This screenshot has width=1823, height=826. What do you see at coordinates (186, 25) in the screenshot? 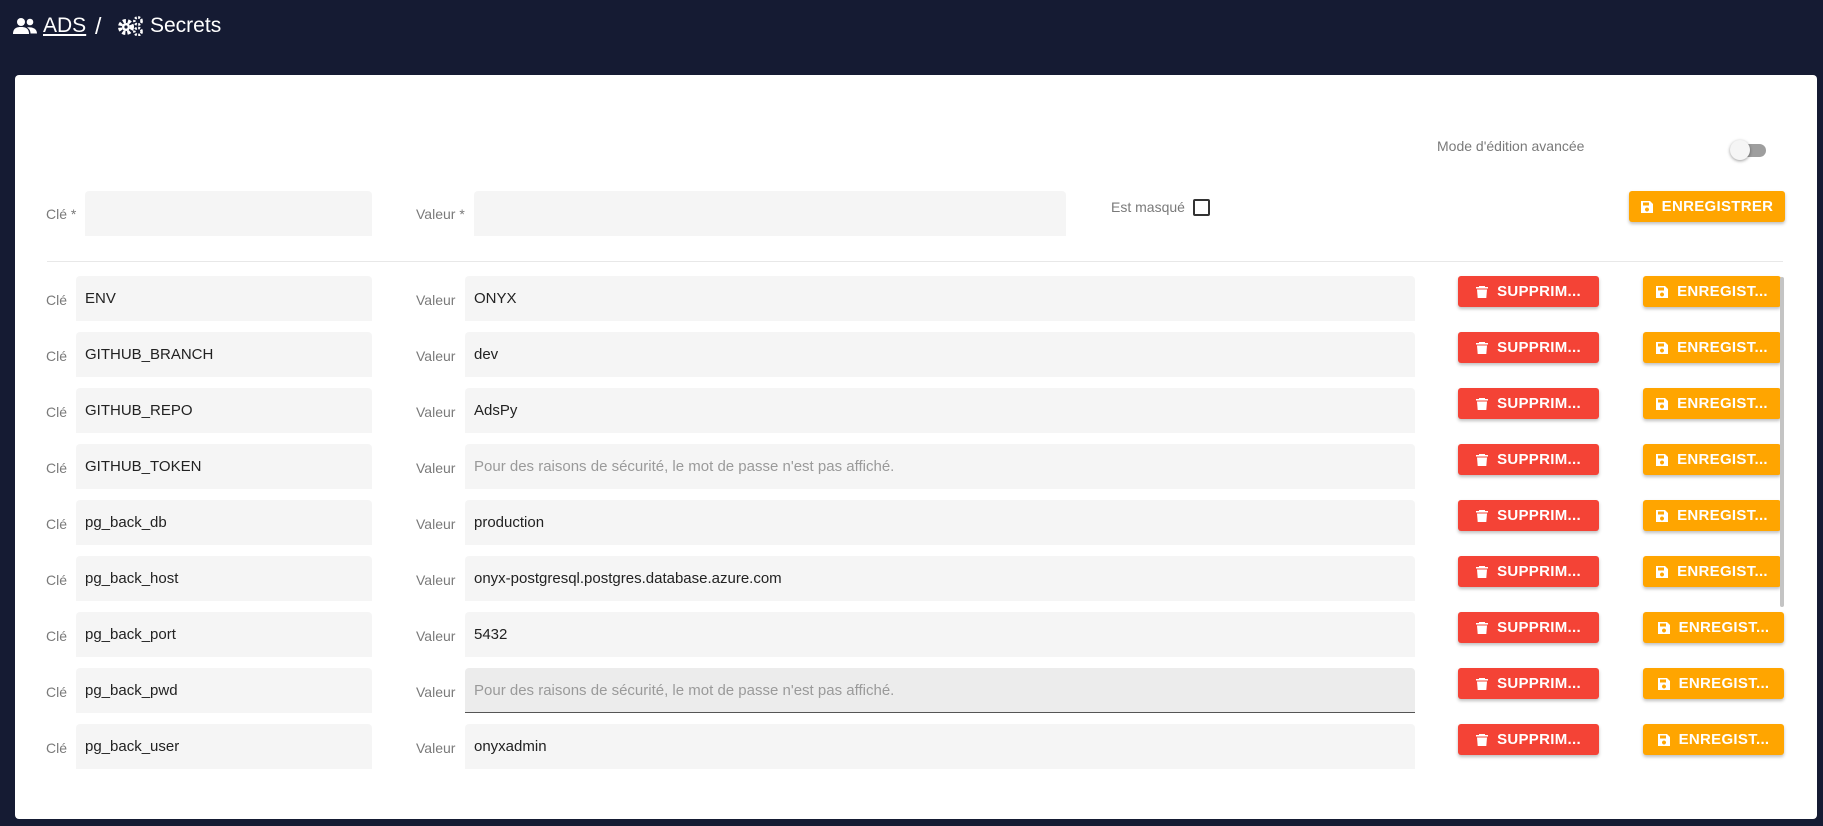
I see `page-title: Secrets` at bounding box center [186, 25].